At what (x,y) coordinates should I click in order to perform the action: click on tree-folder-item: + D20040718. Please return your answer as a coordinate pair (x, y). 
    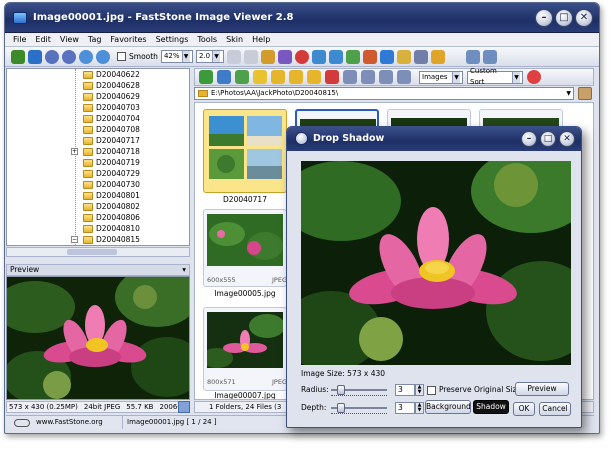
    Looking at the image, I should click on (98, 151).